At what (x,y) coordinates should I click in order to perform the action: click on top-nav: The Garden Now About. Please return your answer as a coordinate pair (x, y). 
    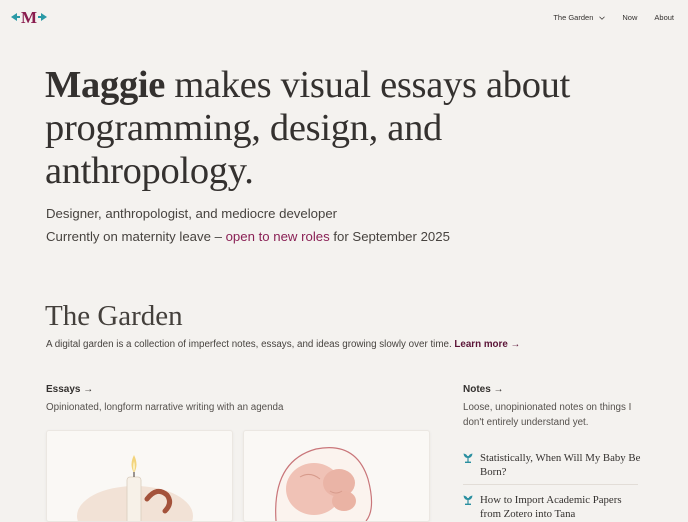
    Looking at the image, I should click on (605, 17).